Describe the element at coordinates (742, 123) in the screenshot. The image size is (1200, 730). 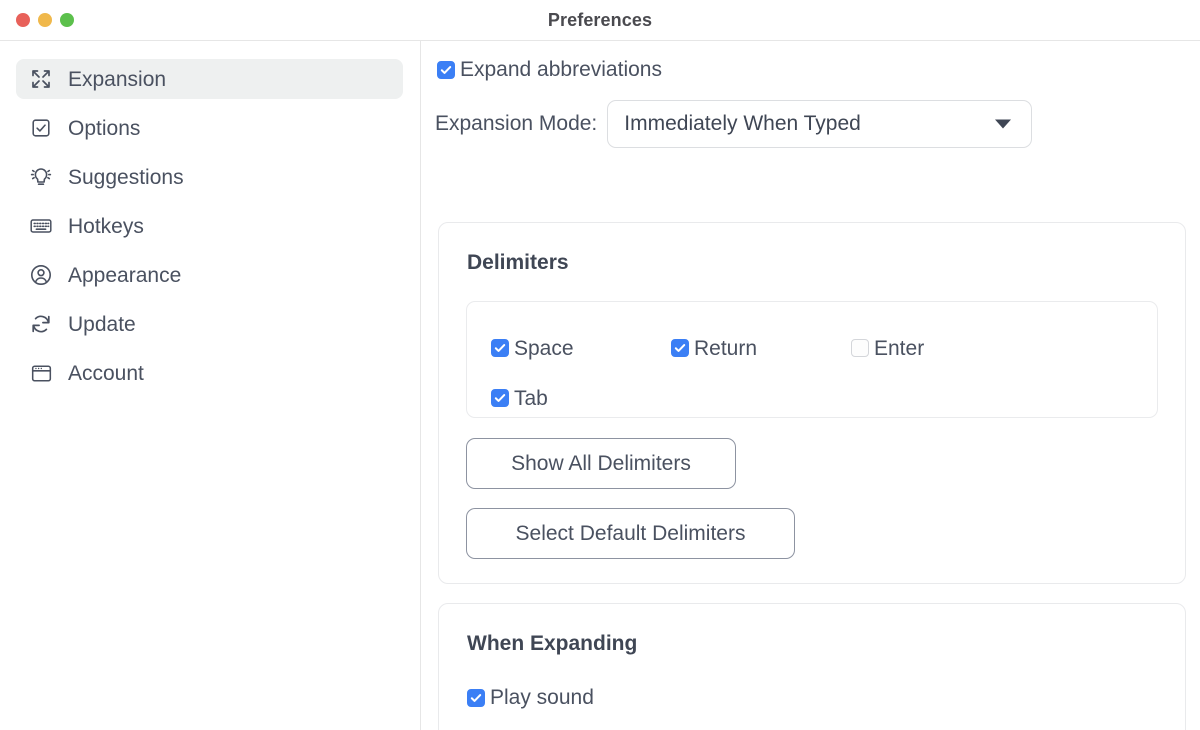
I see `expansion-mode-value: Immediately When Typed` at that location.